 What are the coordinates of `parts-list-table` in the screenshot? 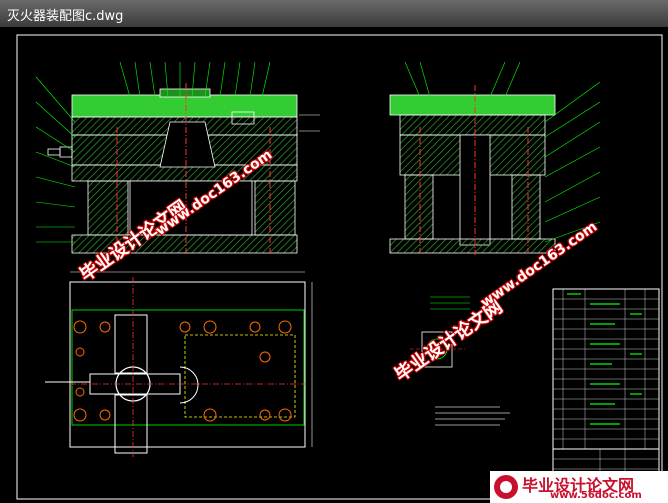 It's located at (606, 394).